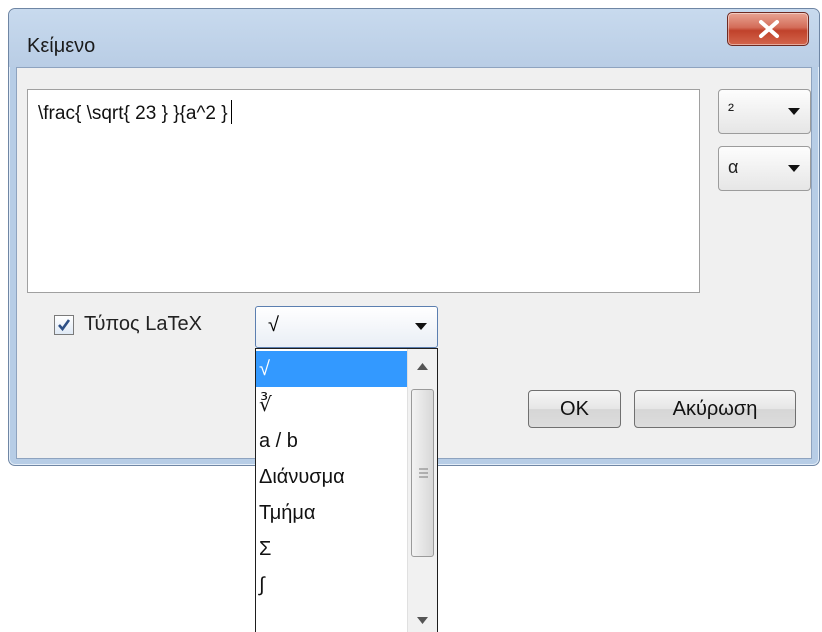 The width and height of the screenshot is (822, 632). What do you see at coordinates (332, 405) in the screenshot?
I see `dropdown-item-cbrt: ∛` at bounding box center [332, 405].